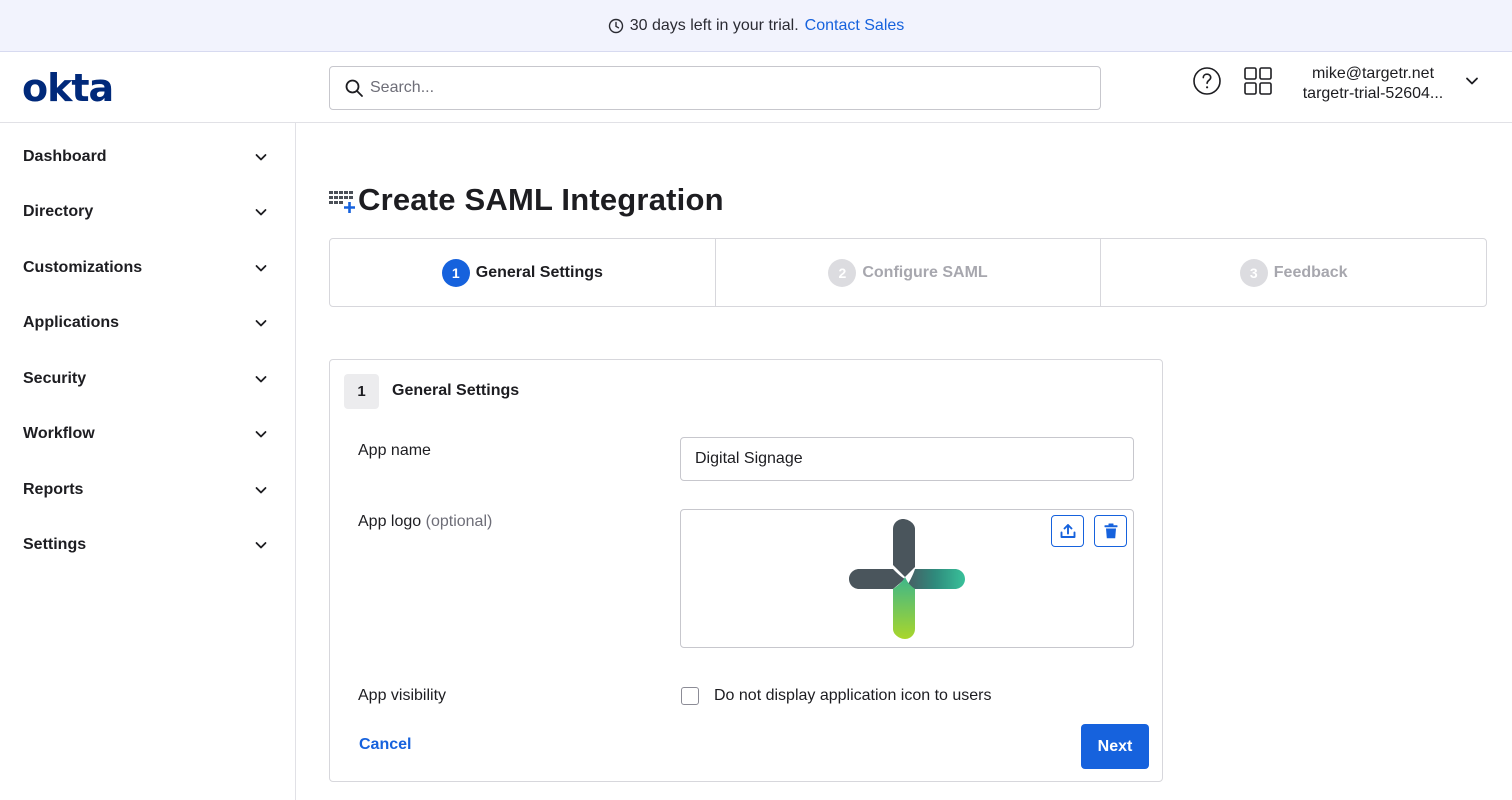 This screenshot has width=1512, height=800. I want to click on app-name-label: App name, so click(394, 450).